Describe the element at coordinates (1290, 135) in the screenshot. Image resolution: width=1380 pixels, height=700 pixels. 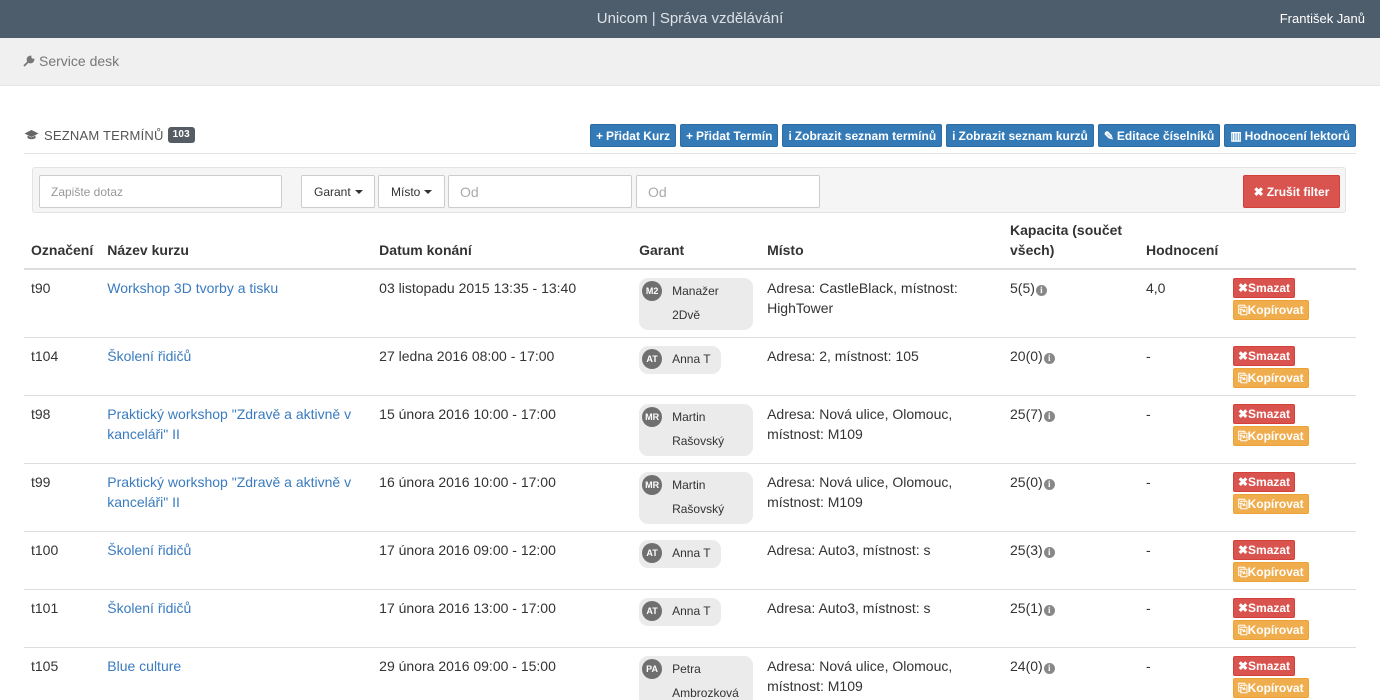
I see `lecturer-rating-button: ▥ Hodnocení lektorů` at that location.